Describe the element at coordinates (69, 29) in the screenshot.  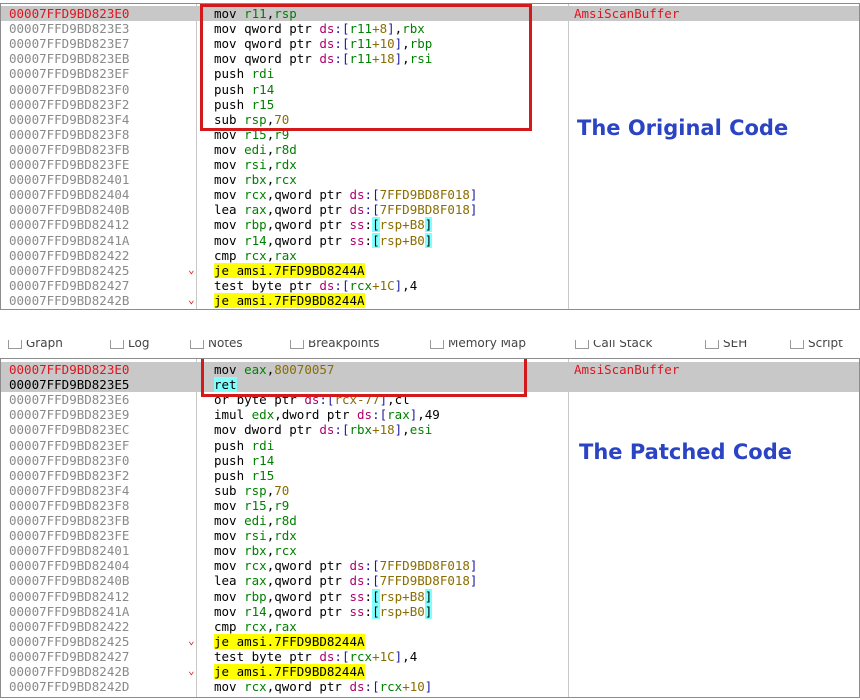
I see `address: 00007FFD9BD823E3` at that location.